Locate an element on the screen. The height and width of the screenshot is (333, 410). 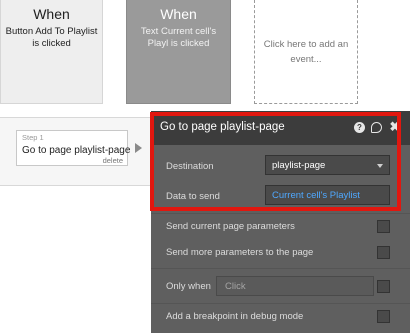
send-more-params-checkbox is located at coordinates (383, 252).